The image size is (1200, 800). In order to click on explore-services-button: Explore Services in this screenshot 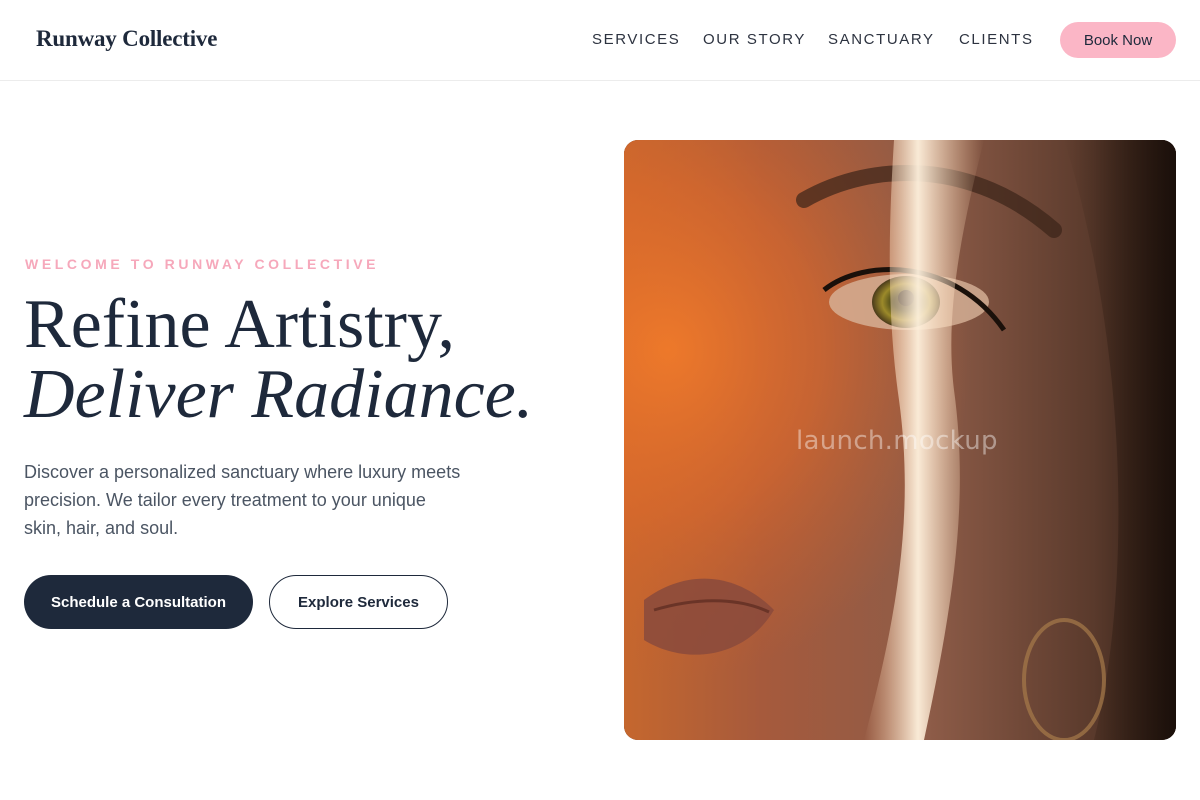, I will do `click(358, 602)`.